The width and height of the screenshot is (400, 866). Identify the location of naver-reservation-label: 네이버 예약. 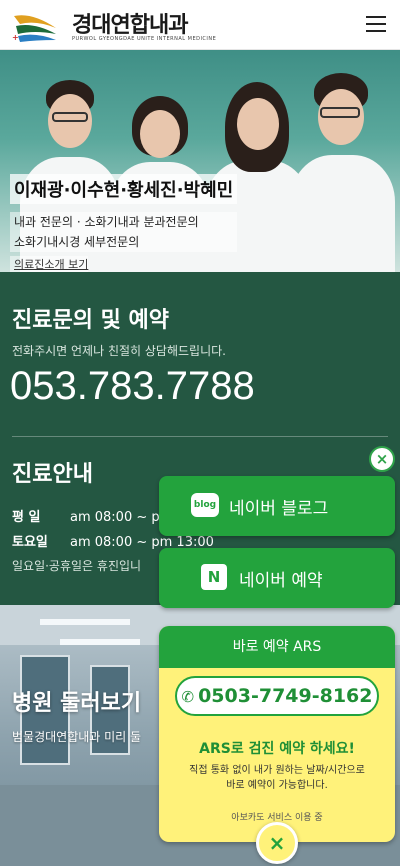
(281, 581).